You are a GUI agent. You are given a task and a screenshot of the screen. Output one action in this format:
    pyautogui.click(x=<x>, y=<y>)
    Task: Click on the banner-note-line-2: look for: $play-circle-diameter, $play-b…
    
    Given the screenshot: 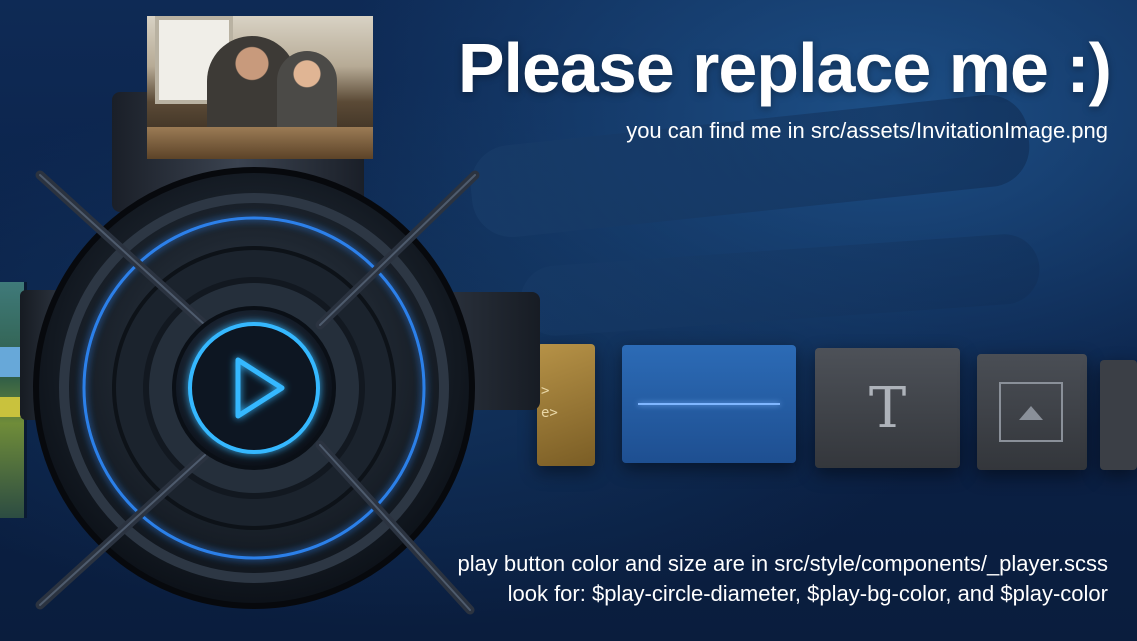 What is the action you would take?
    pyautogui.click(x=807, y=593)
    